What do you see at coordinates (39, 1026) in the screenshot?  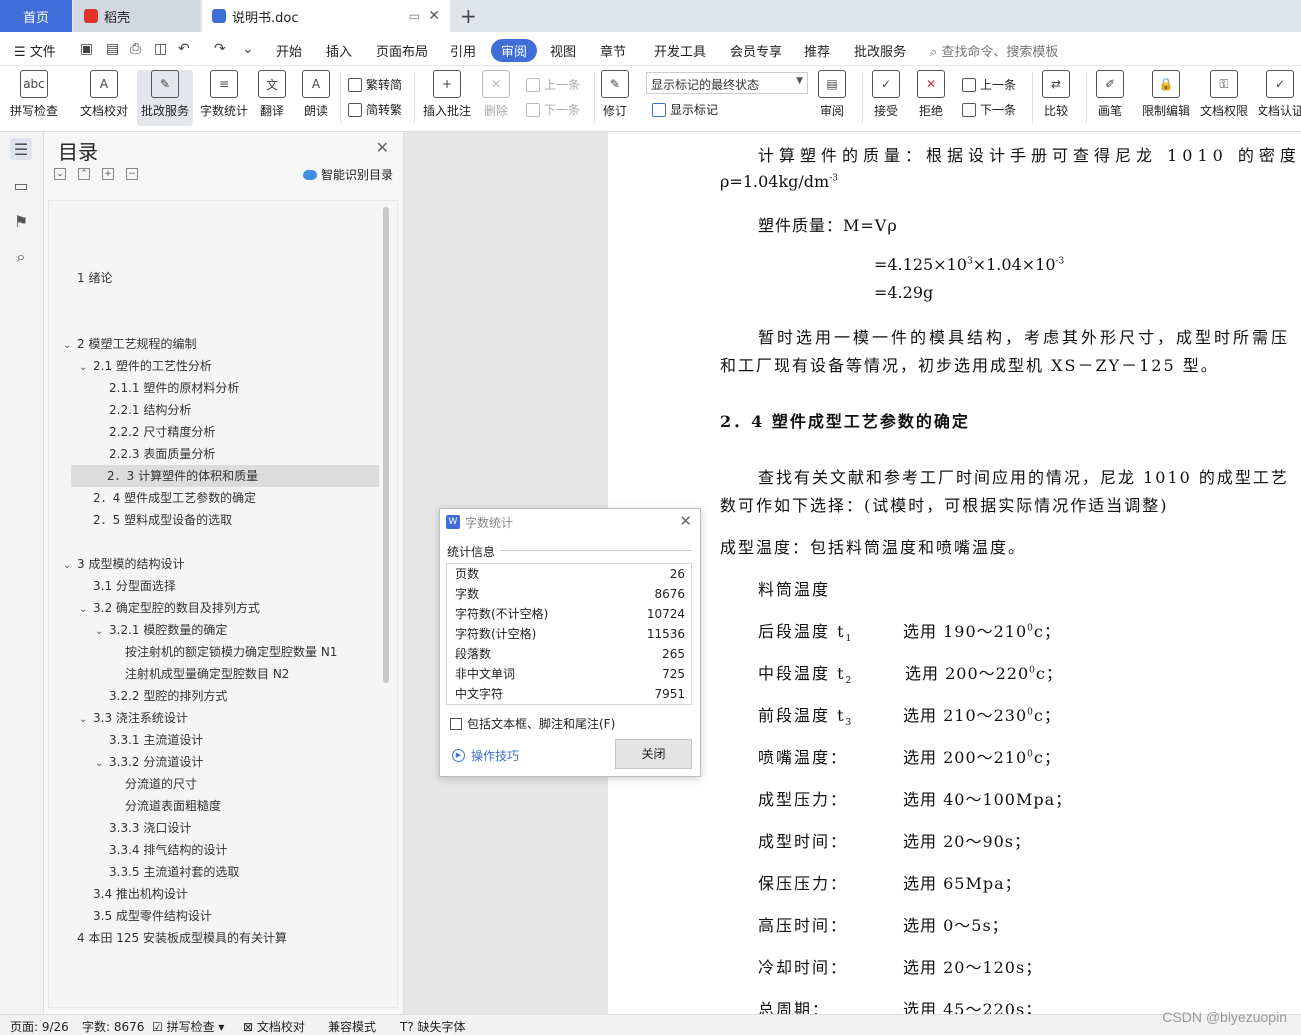 I see `page-indicator: 页面: 9/26` at bounding box center [39, 1026].